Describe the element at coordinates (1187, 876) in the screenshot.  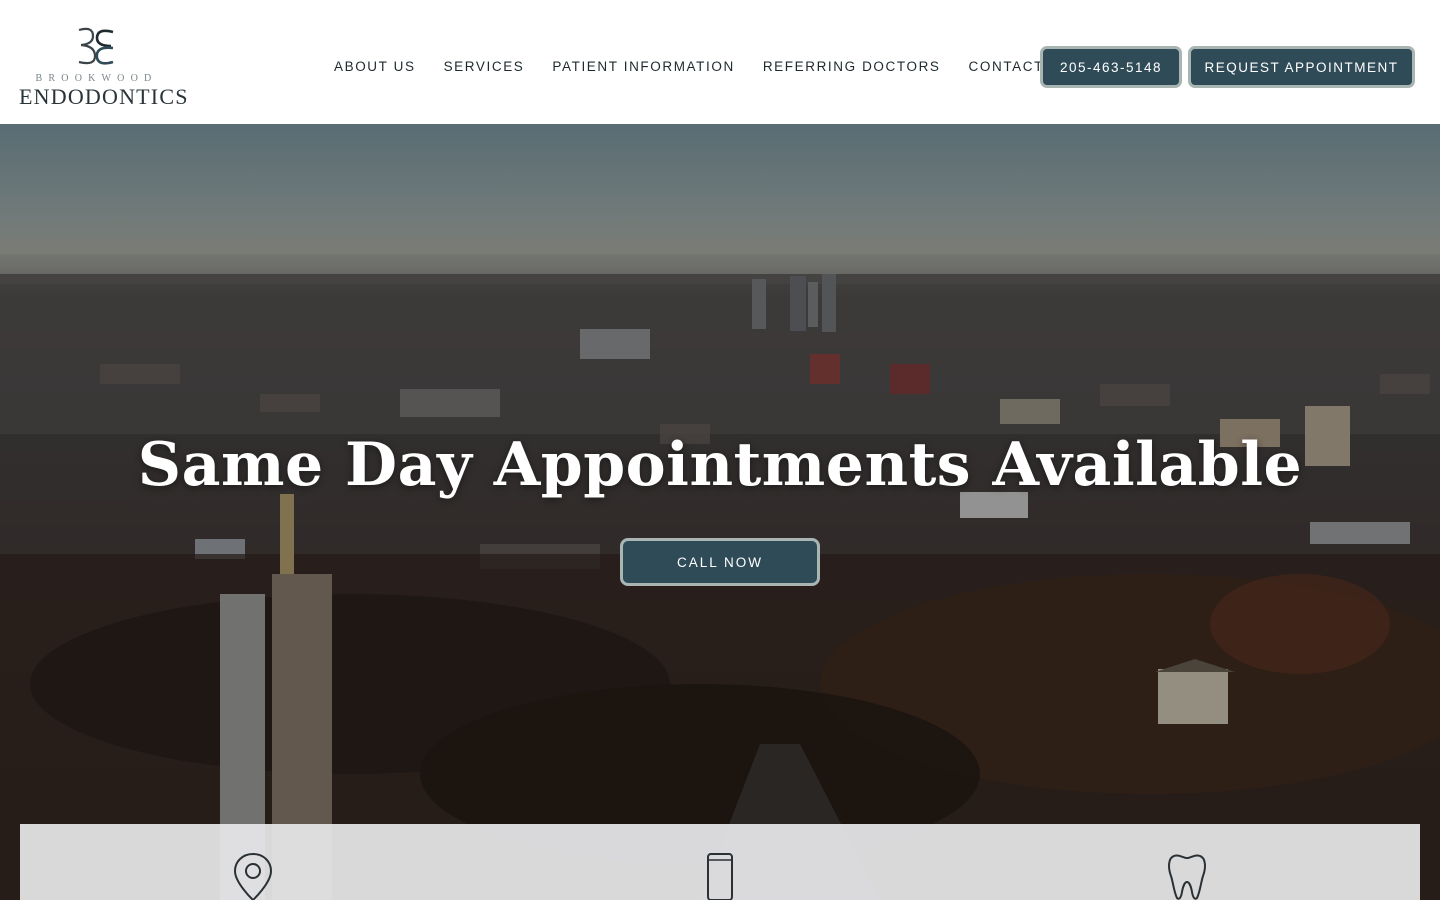
I see `tooth-icon` at that location.